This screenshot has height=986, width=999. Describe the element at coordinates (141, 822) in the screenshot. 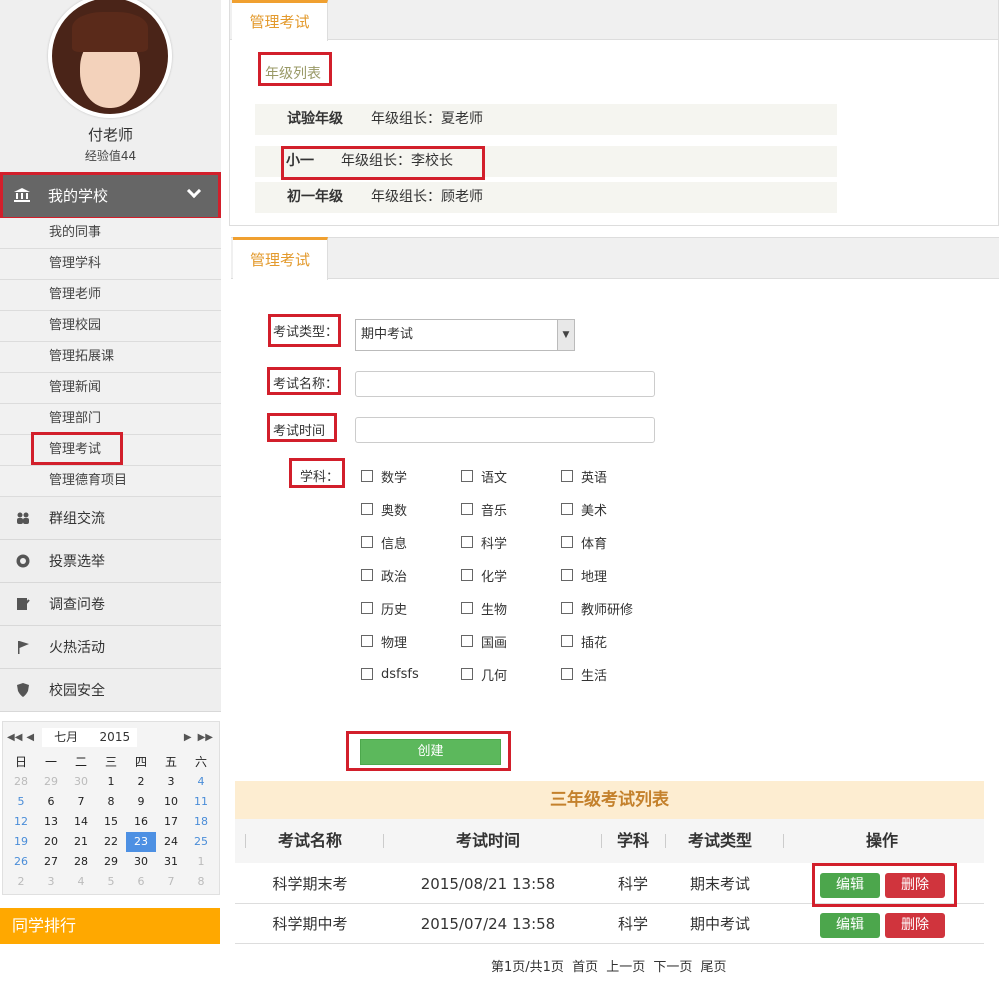

I see `calendar-day: 16` at that location.